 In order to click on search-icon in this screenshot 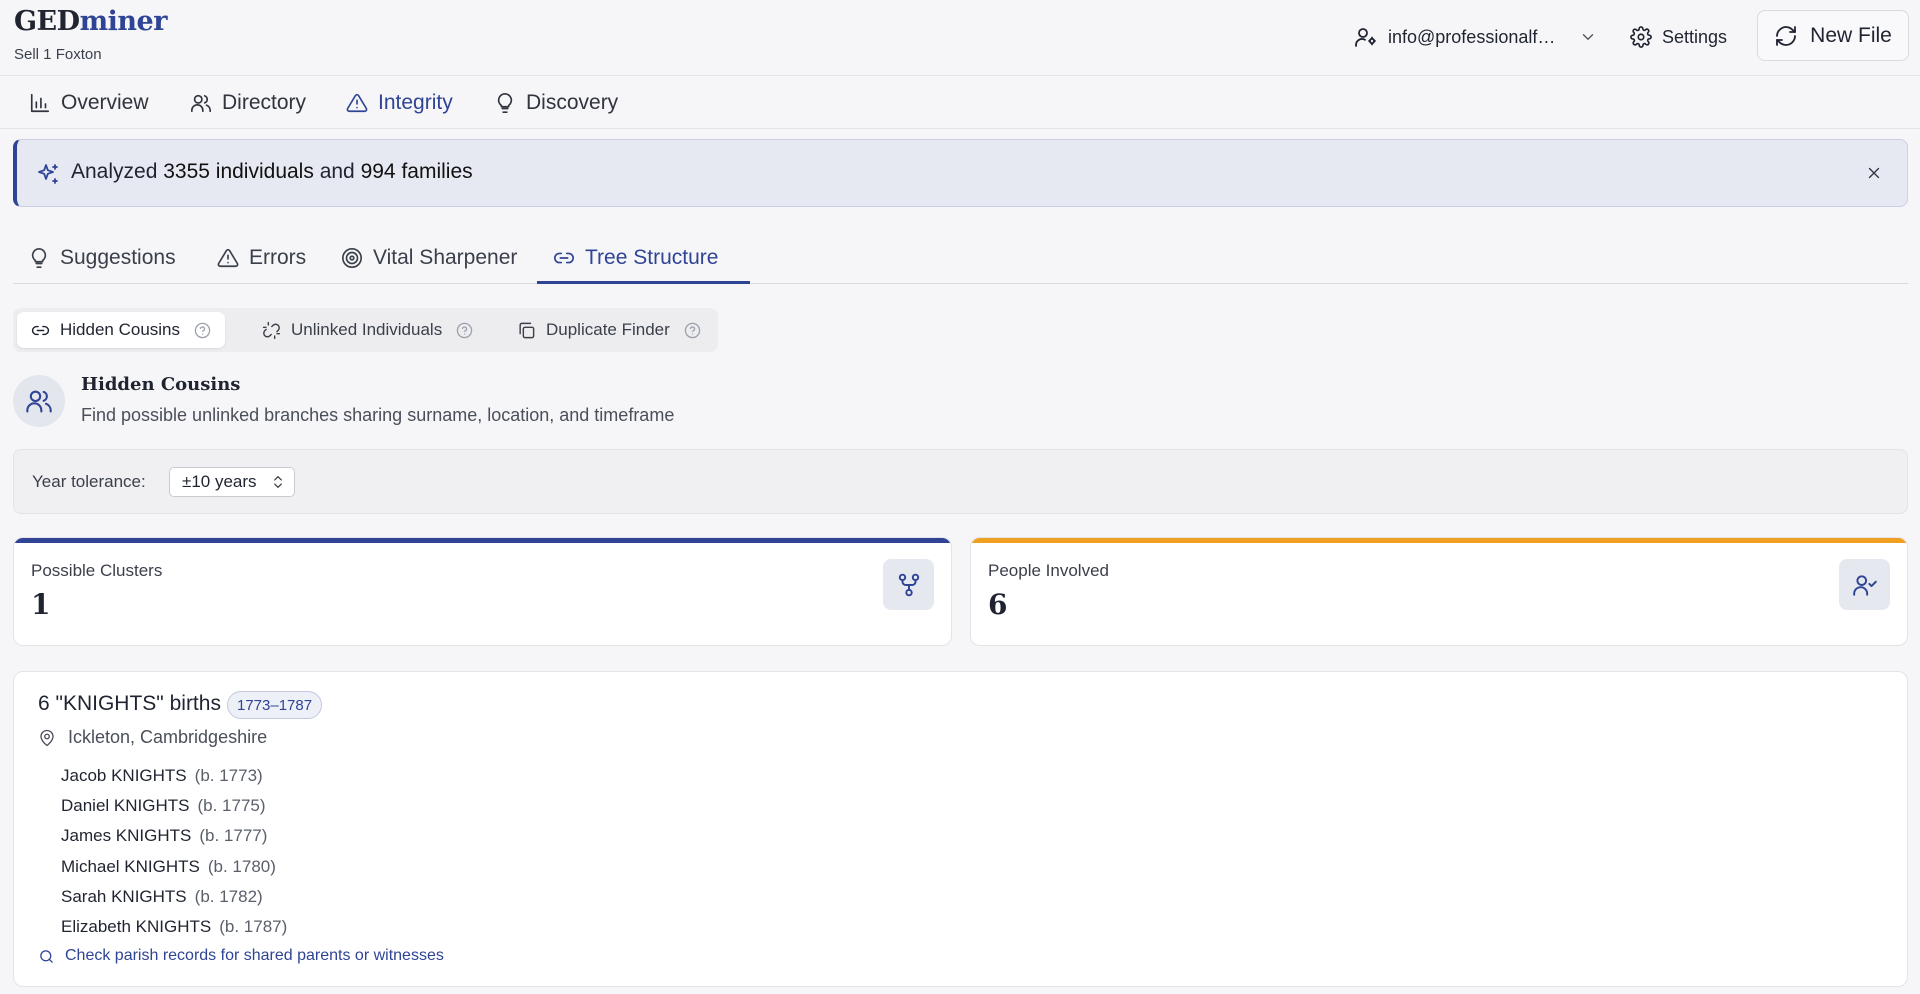, I will do `click(46, 956)`.